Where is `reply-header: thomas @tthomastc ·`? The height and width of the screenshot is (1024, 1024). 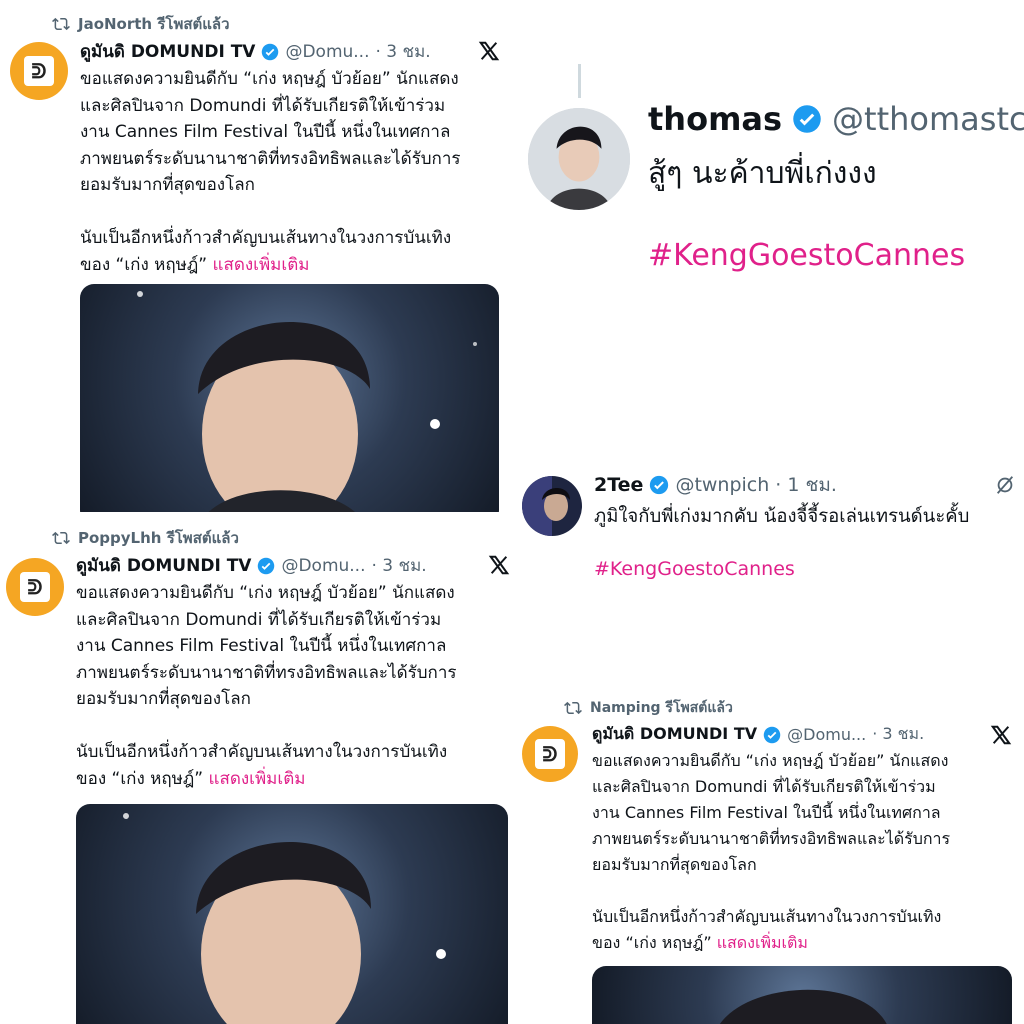
reply-header: thomas @tthomastc · is located at coordinates (836, 119).